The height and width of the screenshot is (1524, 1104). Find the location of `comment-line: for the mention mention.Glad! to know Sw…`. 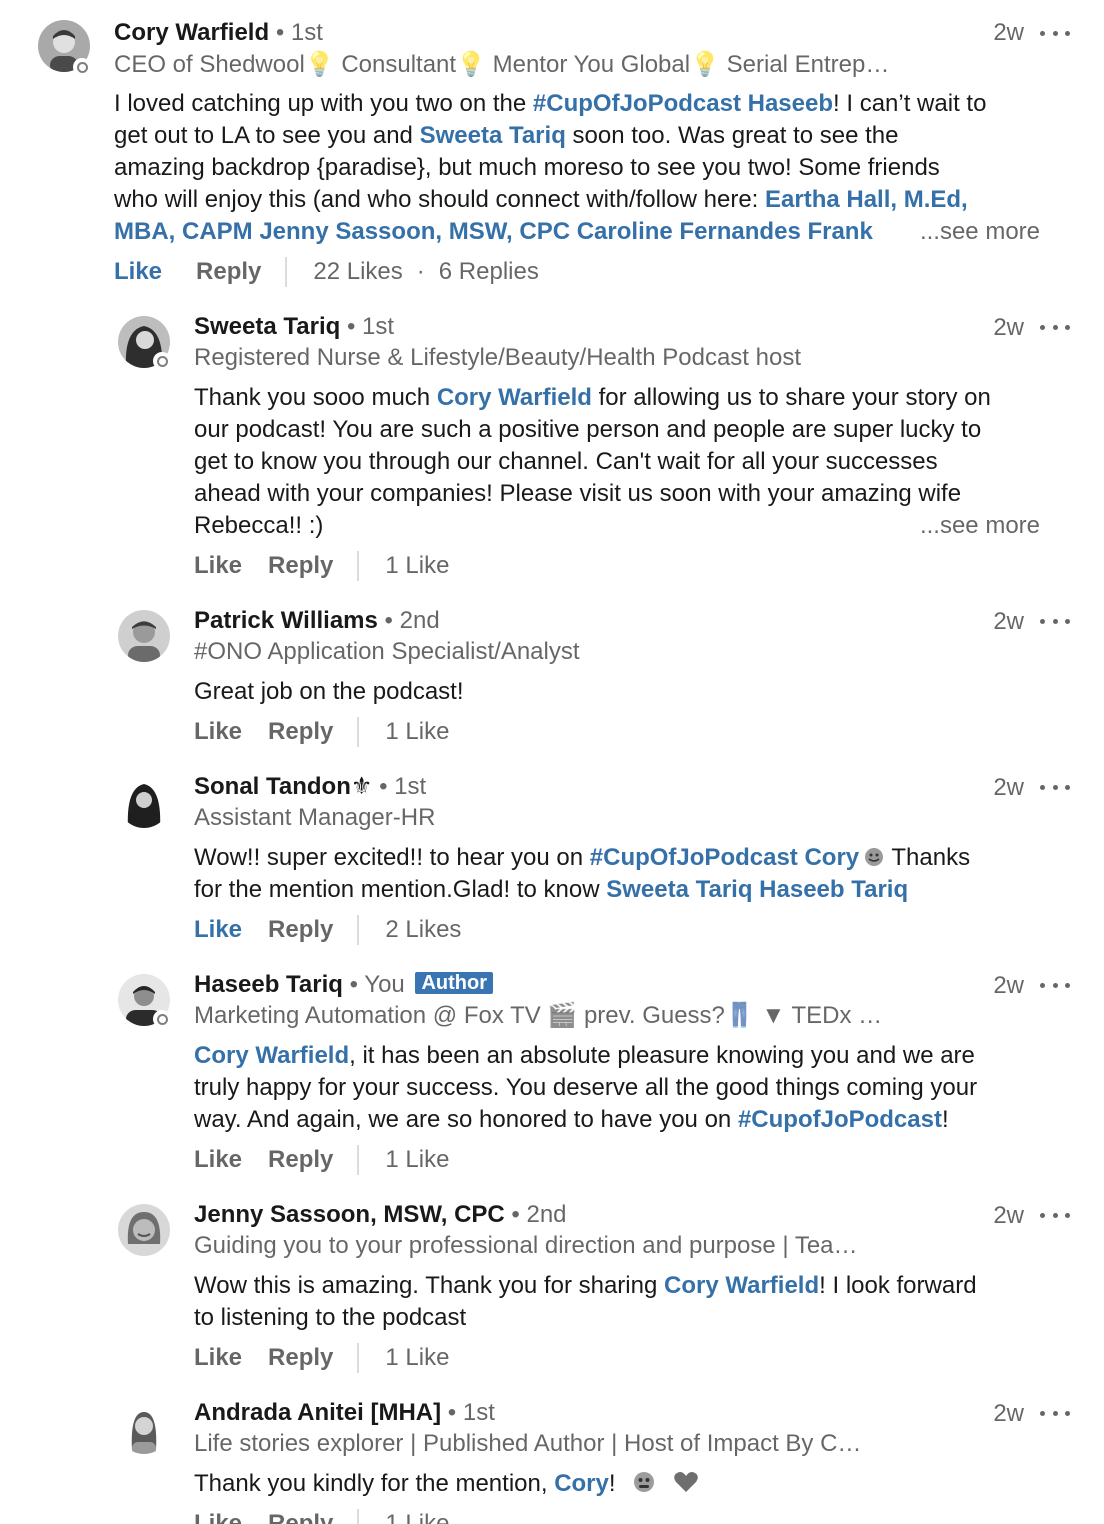

comment-line: for the mention mention.Glad! to know Sw… is located at coordinates (551, 890).